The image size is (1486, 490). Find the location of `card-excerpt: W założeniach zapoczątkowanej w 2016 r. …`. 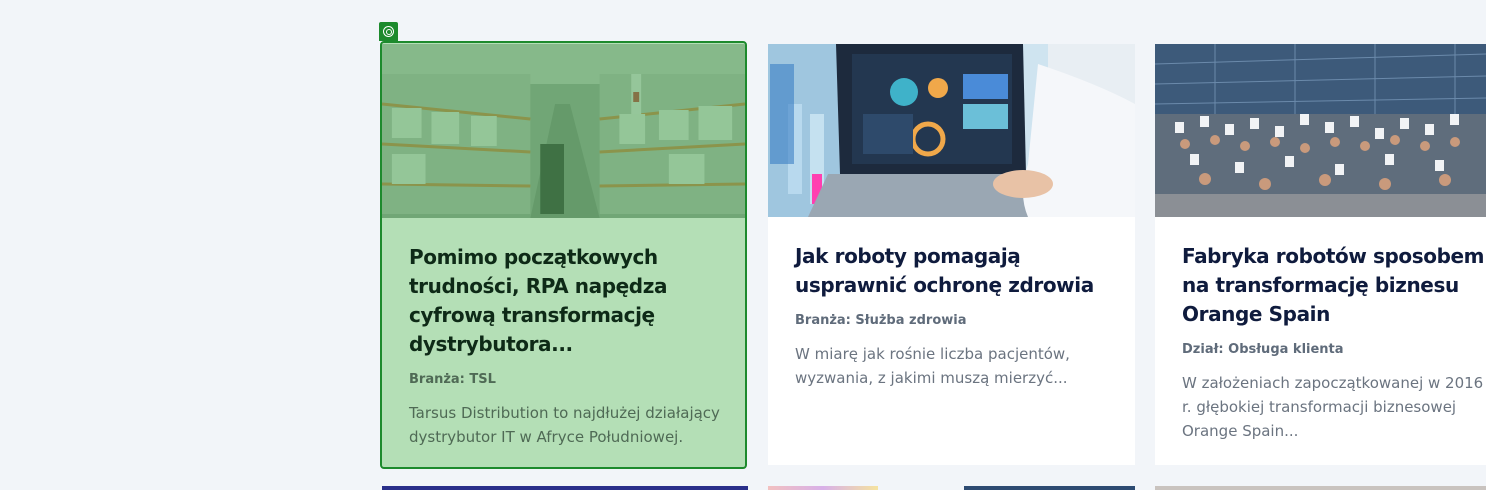

card-excerpt: W założeniach zapoczątkowanej w 2016 r. … is located at coordinates (1333, 407).